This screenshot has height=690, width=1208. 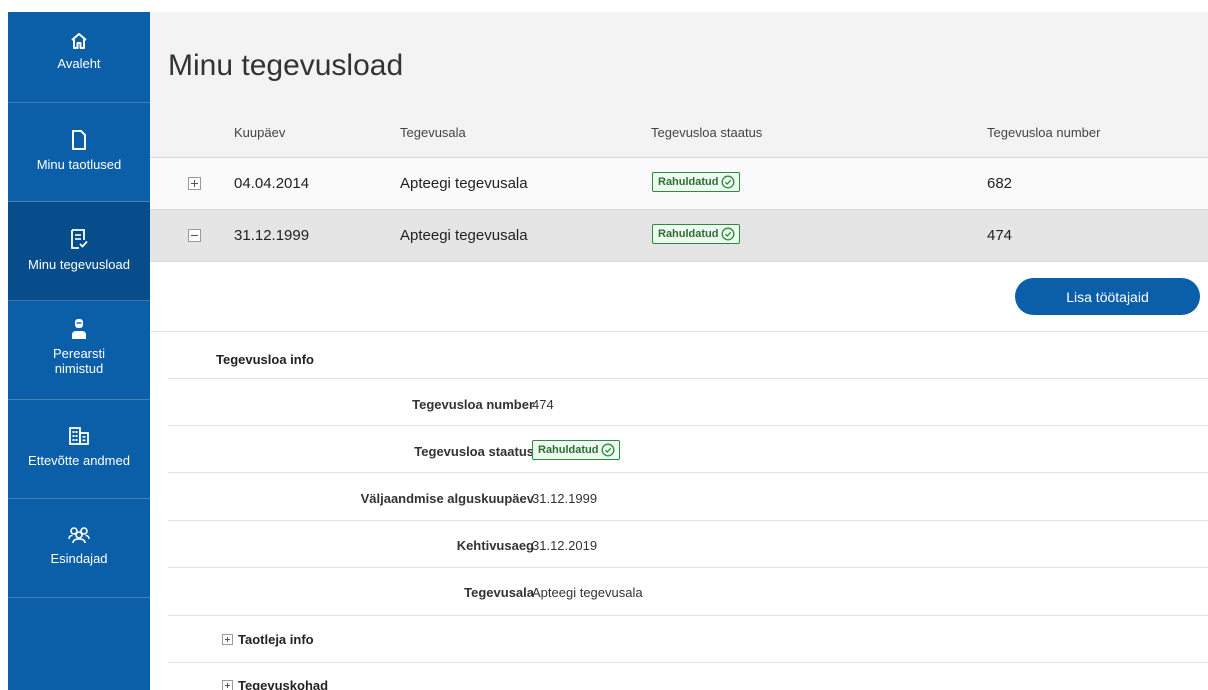 What do you see at coordinates (79, 251) in the screenshot?
I see `sidebar-item-licenses: Minu tegevusload` at bounding box center [79, 251].